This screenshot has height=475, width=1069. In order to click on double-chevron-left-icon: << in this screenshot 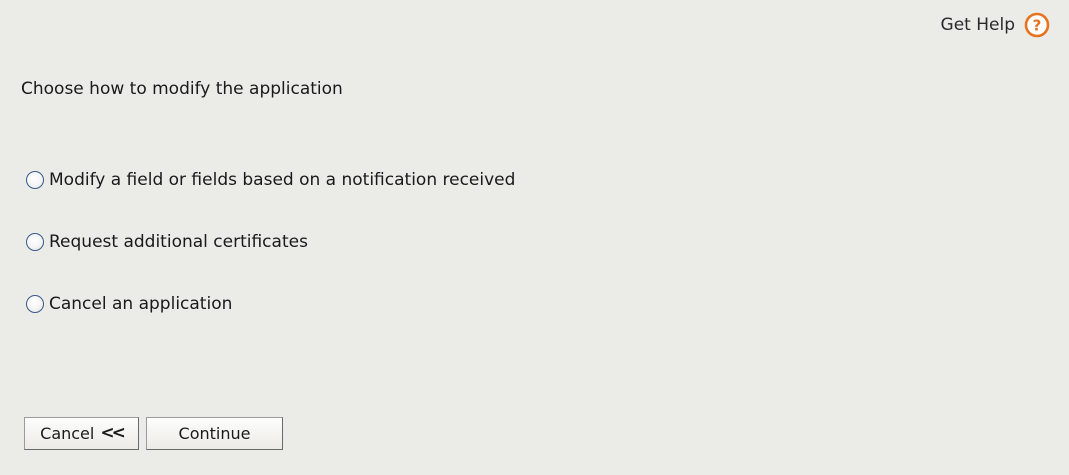, I will do `click(112, 433)`.